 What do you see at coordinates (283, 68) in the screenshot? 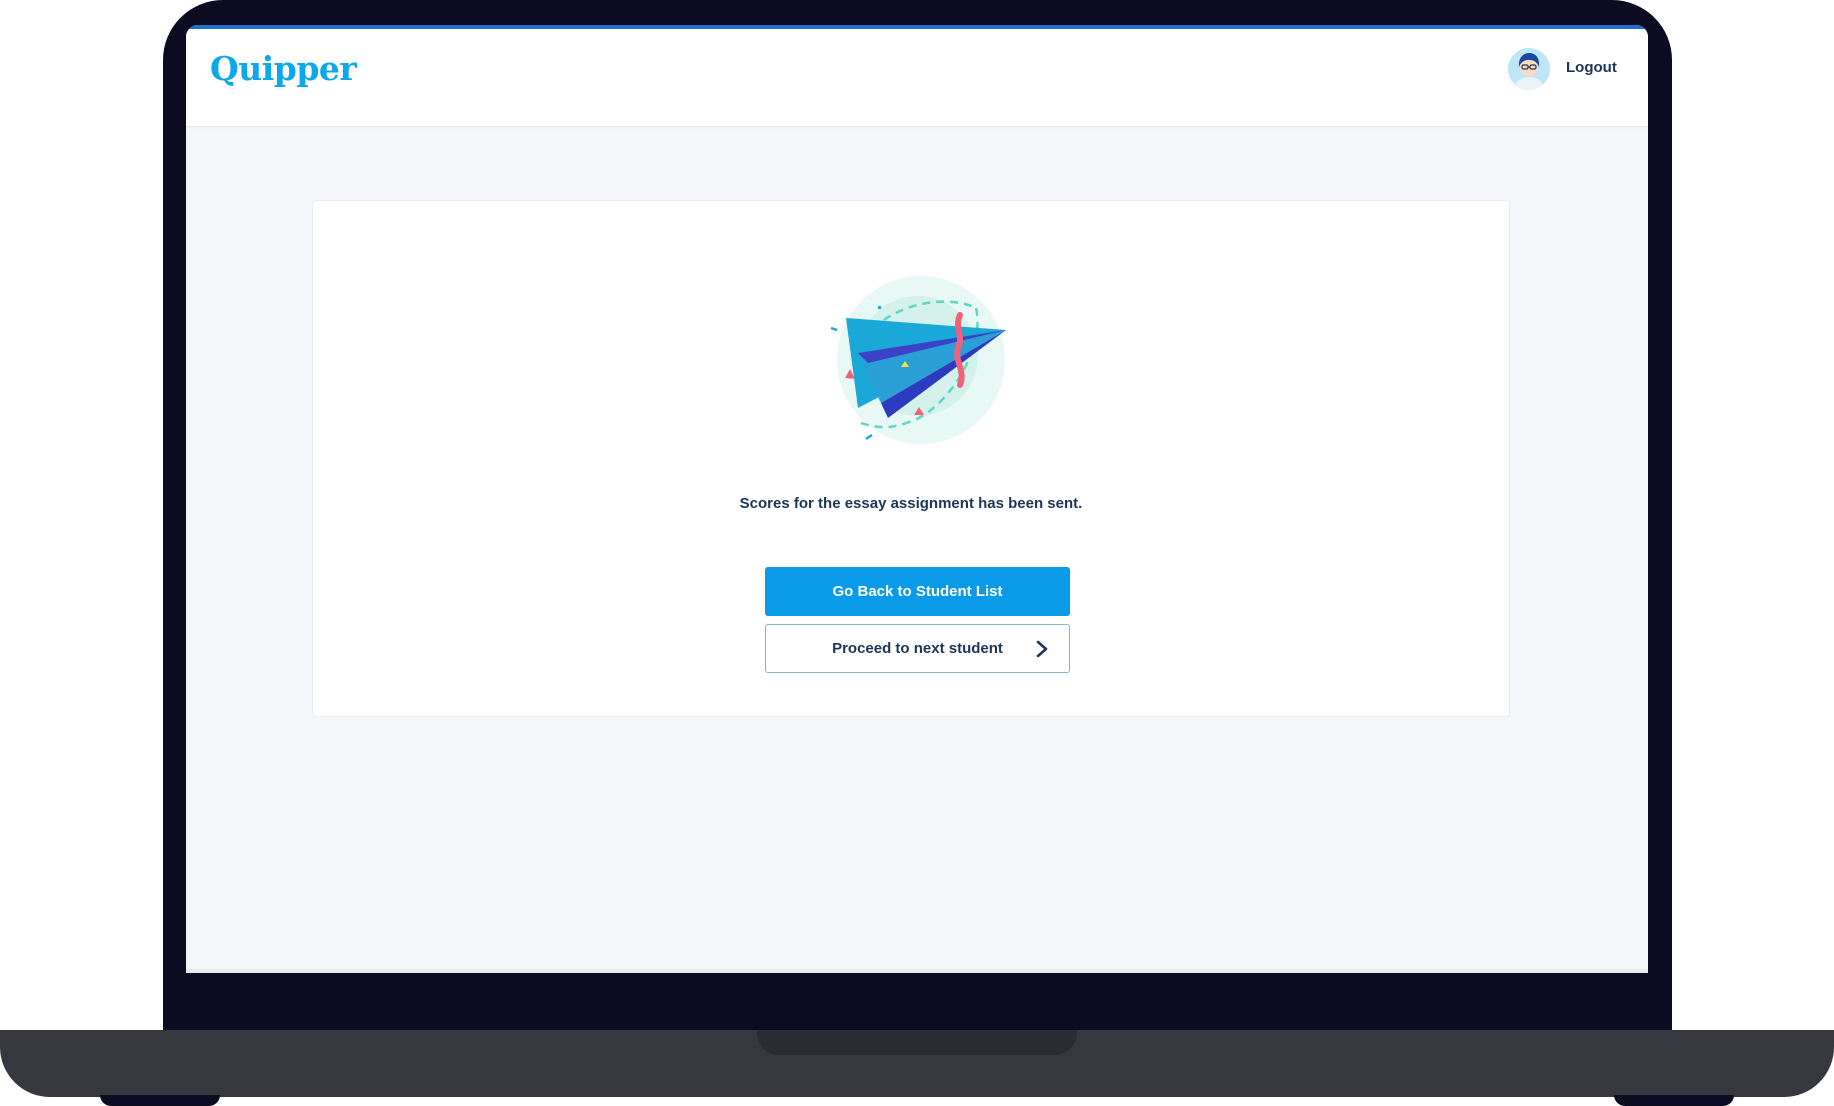
I see `app-logo: Quipper` at bounding box center [283, 68].